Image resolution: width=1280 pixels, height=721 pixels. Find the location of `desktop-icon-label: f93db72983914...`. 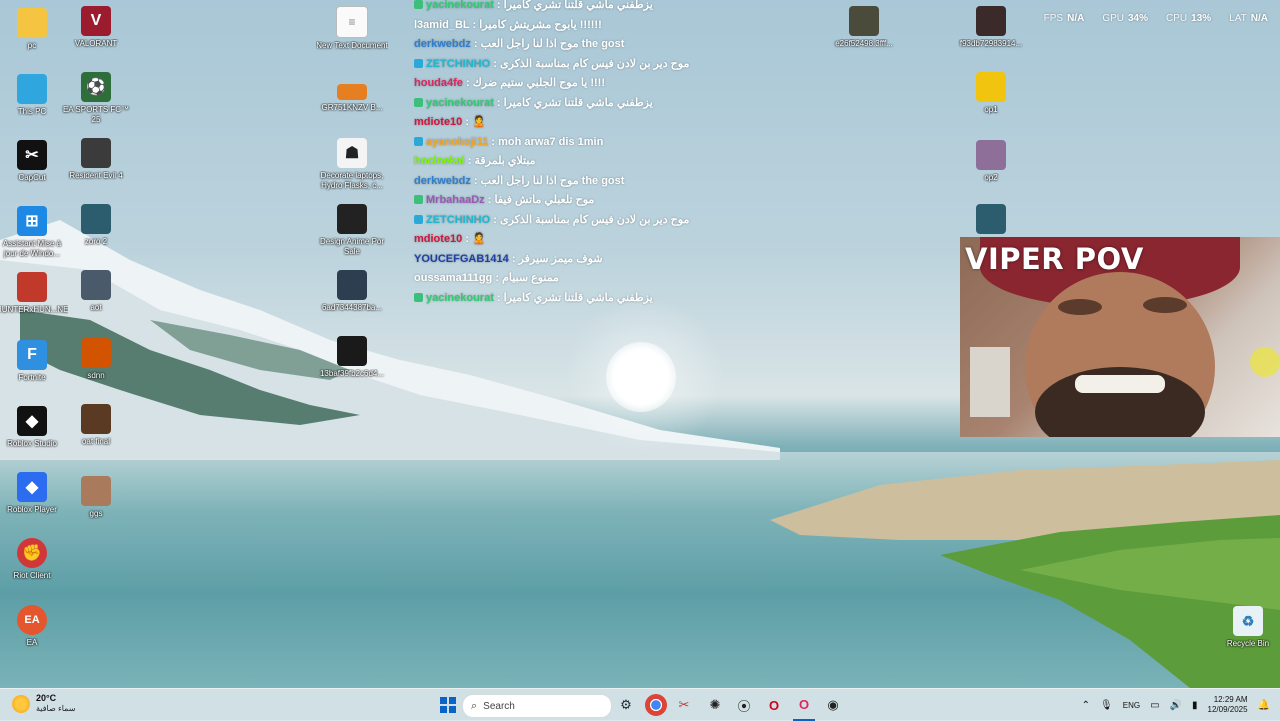

desktop-icon-label: f93db72983914... is located at coordinates (991, 43).